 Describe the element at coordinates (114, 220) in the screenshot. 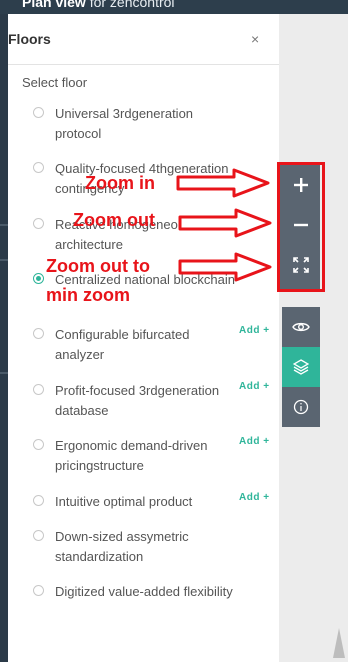

I see `annotation-zoom-out: Zoom out` at that location.